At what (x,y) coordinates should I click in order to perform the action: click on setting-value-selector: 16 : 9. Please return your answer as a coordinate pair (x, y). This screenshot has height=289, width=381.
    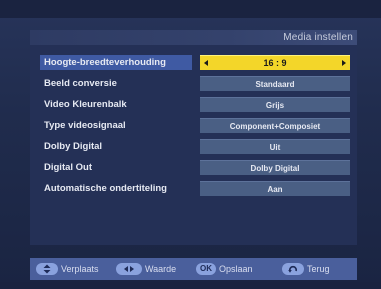
    Looking at the image, I should click on (275, 62).